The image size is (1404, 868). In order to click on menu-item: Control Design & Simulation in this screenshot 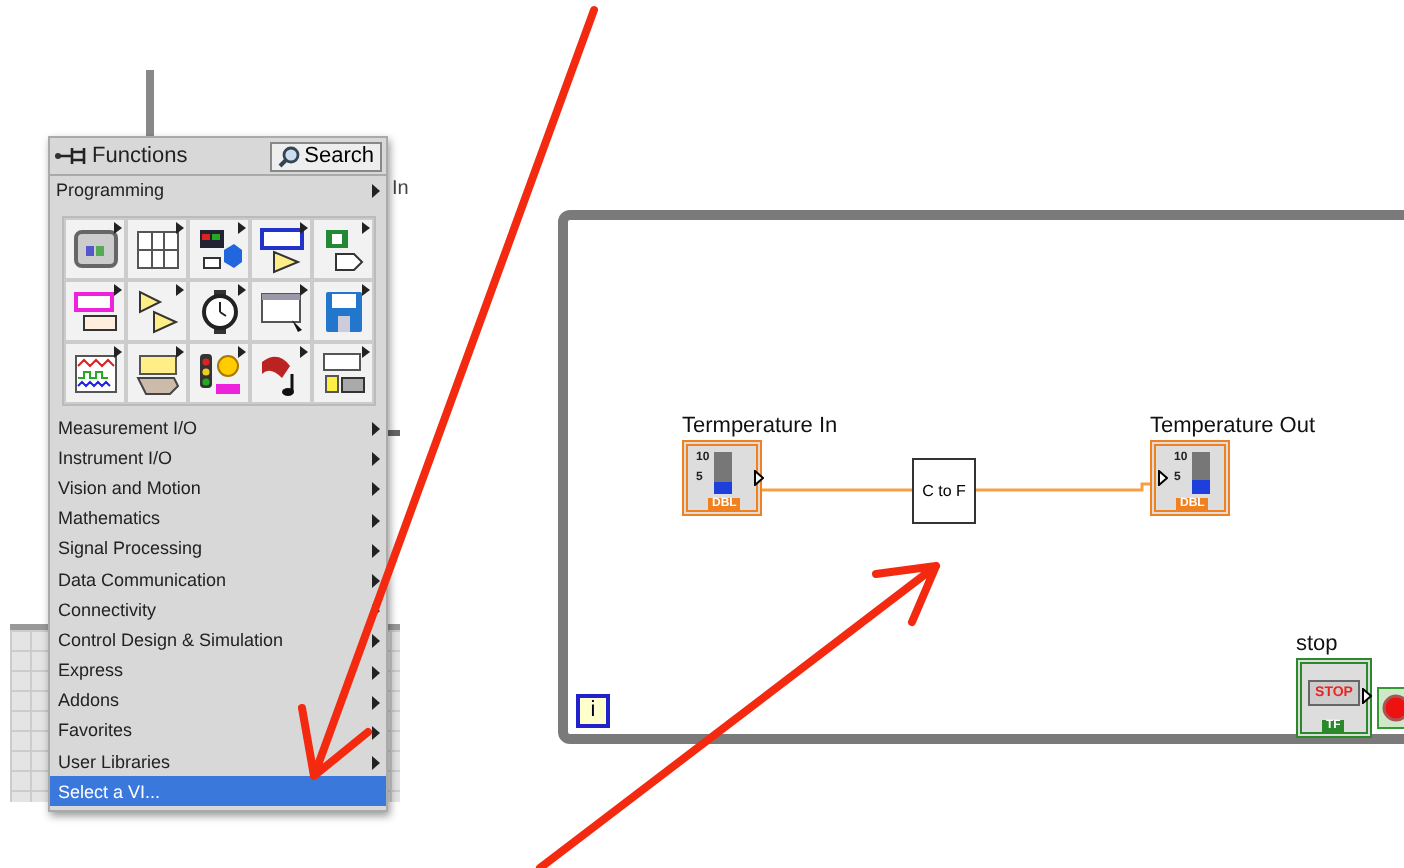, I will do `click(218, 639)`.